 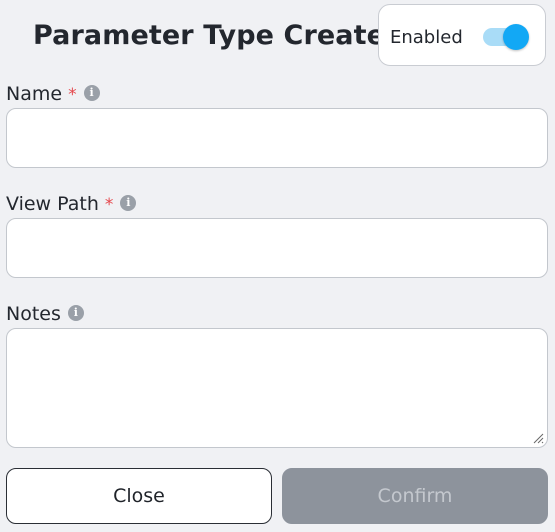 I want to click on notes-label: Notes, so click(x=33, y=314).